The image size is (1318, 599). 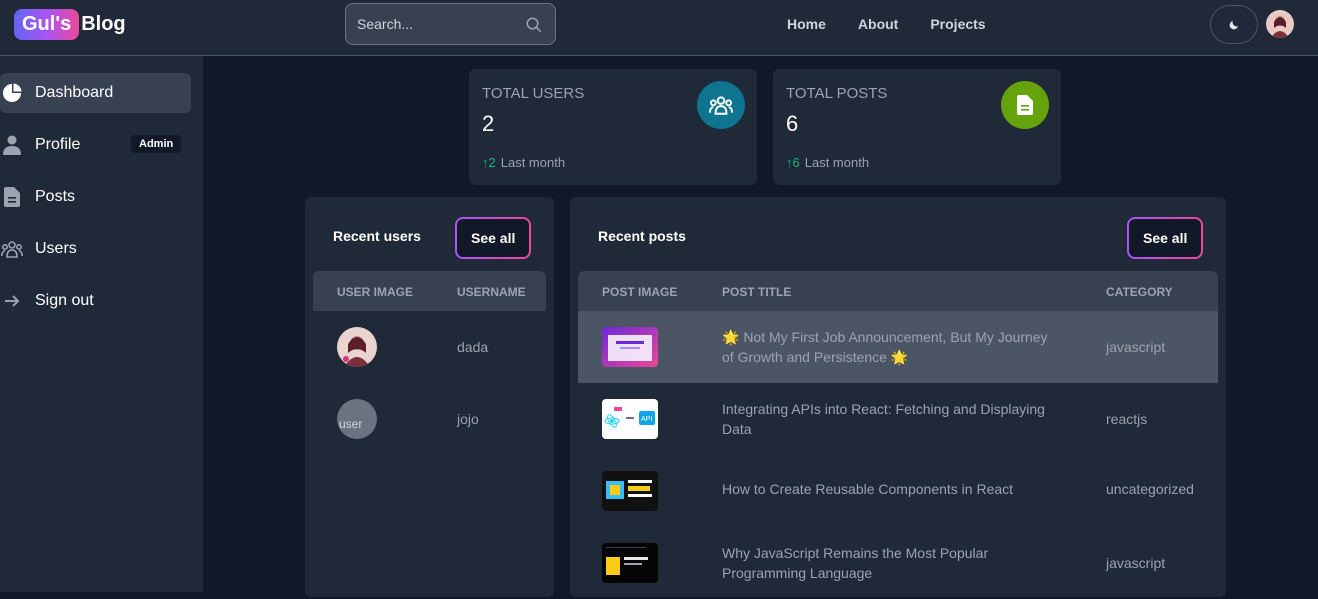 What do you see at coordinates (917, 127) in the screenshot?
I see `stat-card-total-posts: TOTAL POSTS 6 ↑6 Last month` at bounding box center [917, 127].